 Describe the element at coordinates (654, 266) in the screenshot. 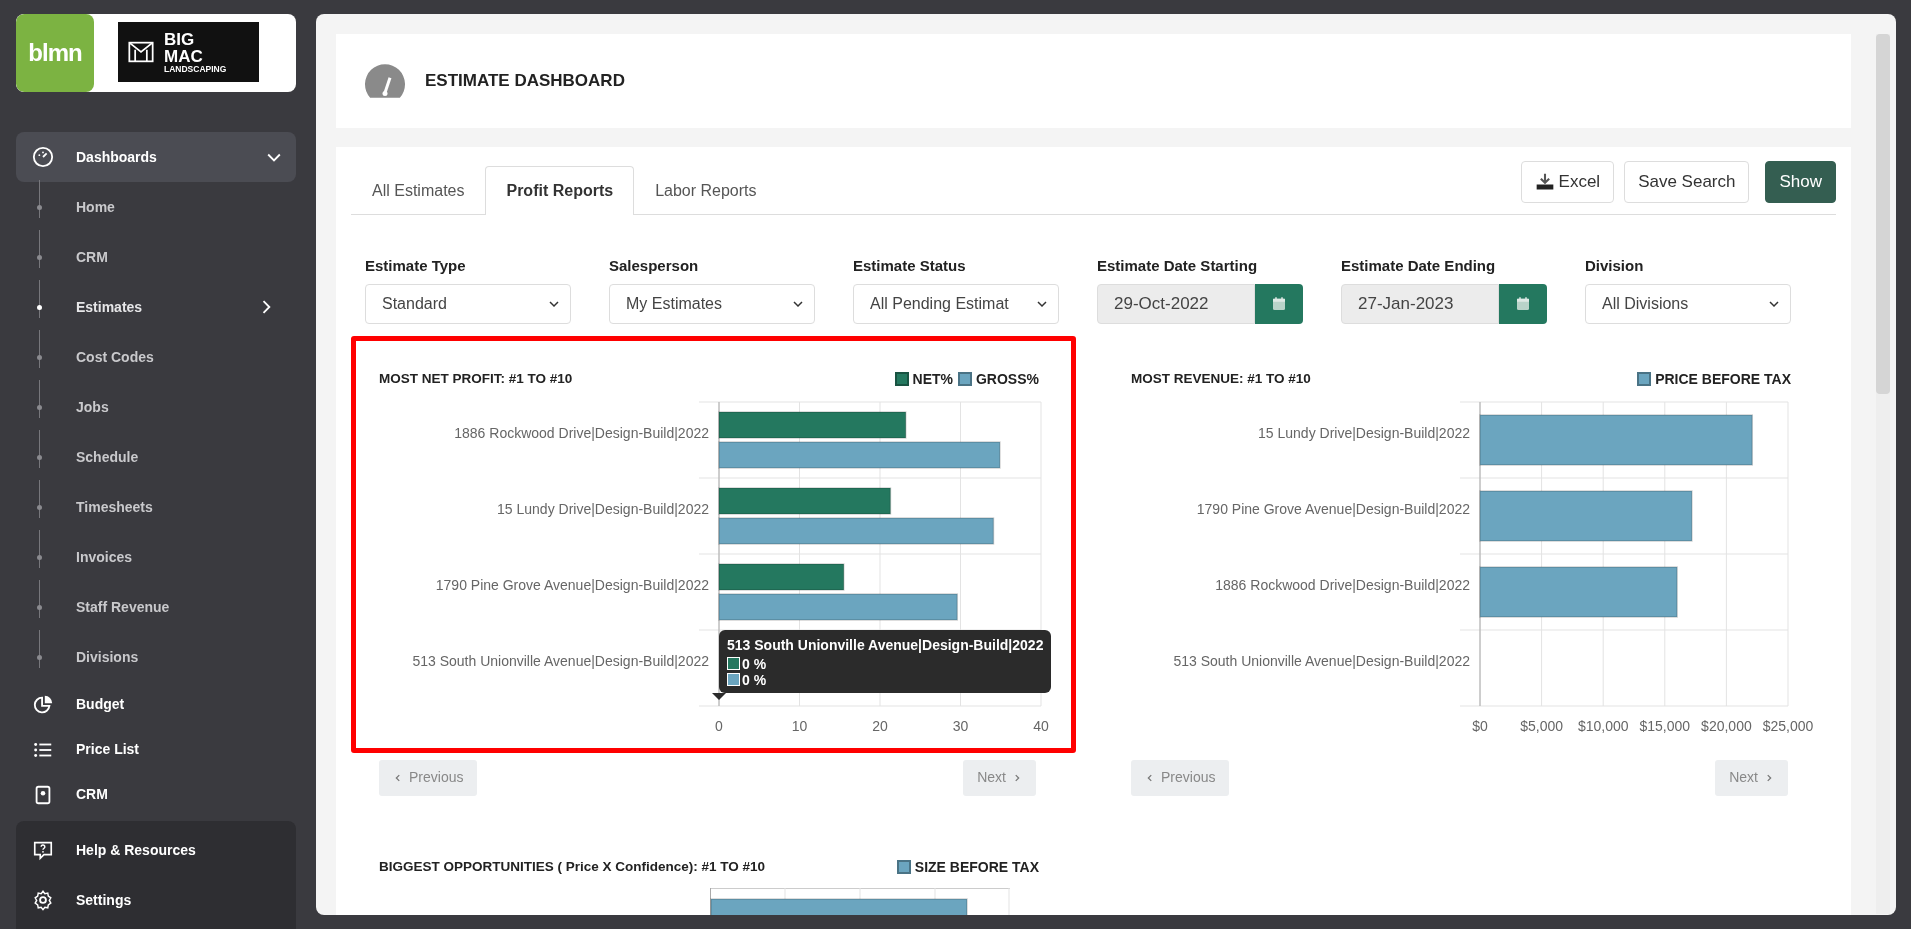

I see `field-label: Salesperson` at that location.